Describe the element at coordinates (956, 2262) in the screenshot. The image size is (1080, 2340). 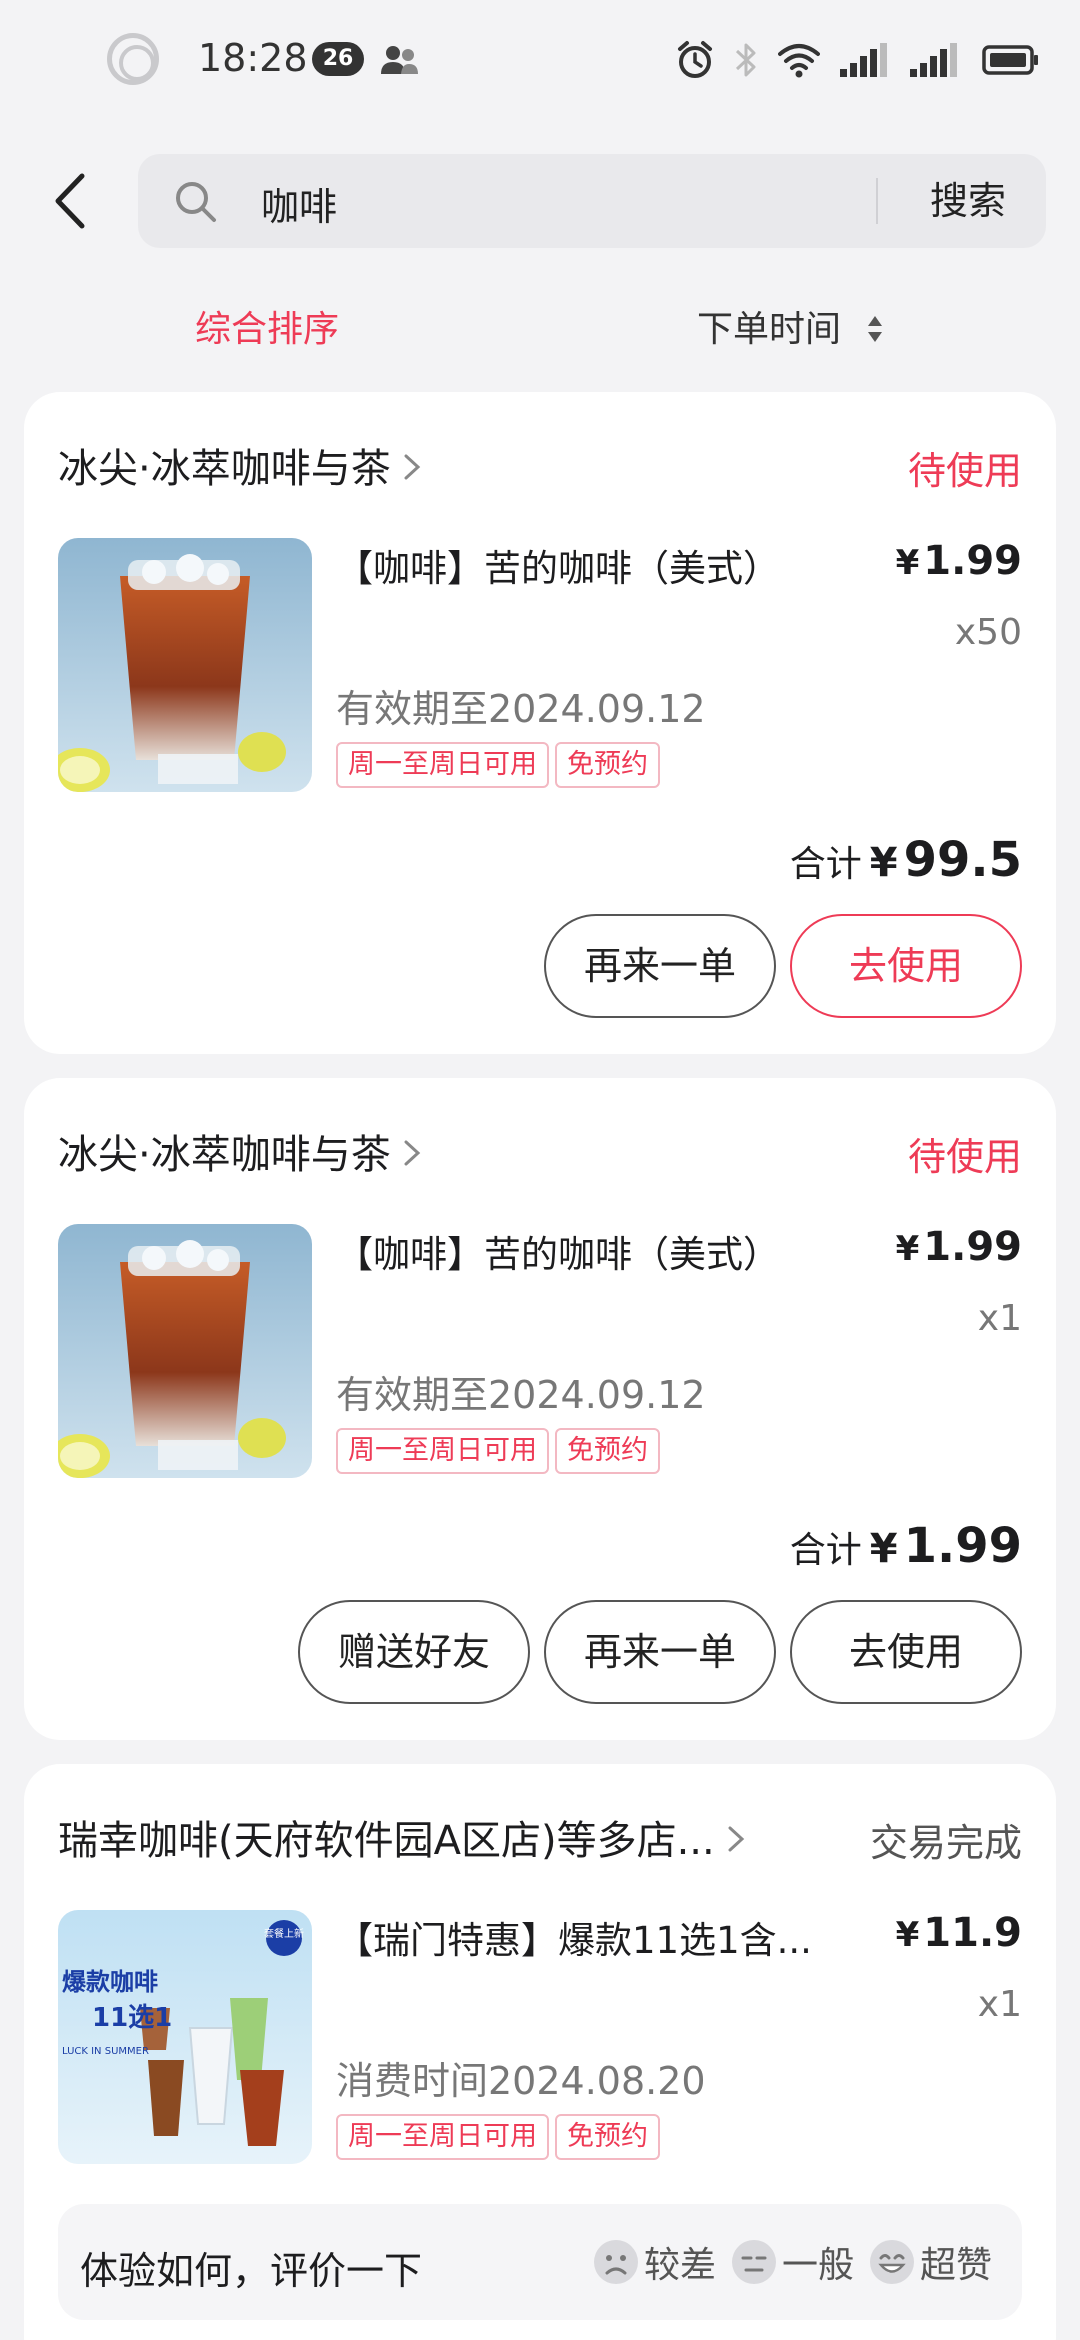
I see `rating-great: 超赞` at that location.